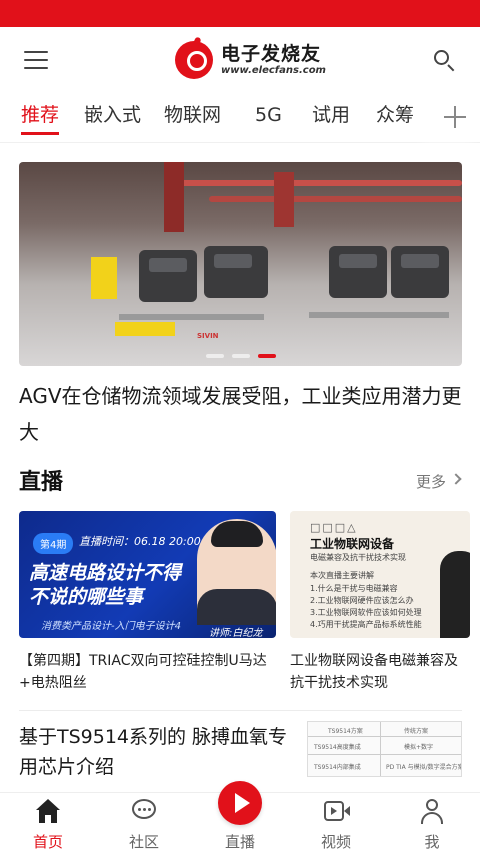 The width and height of the screenshot is (480, 853). I want to click on speaker-photo, so click(455, 594).